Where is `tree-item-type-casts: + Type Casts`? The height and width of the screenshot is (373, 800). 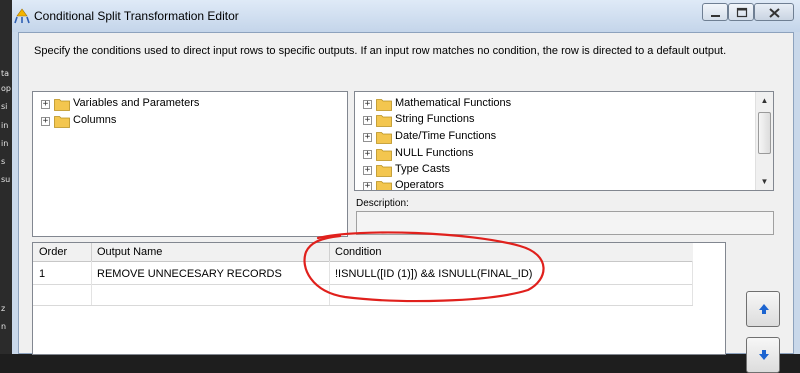 tree-item-type-casts: + Type Casts is located at coordinates (553, 170).